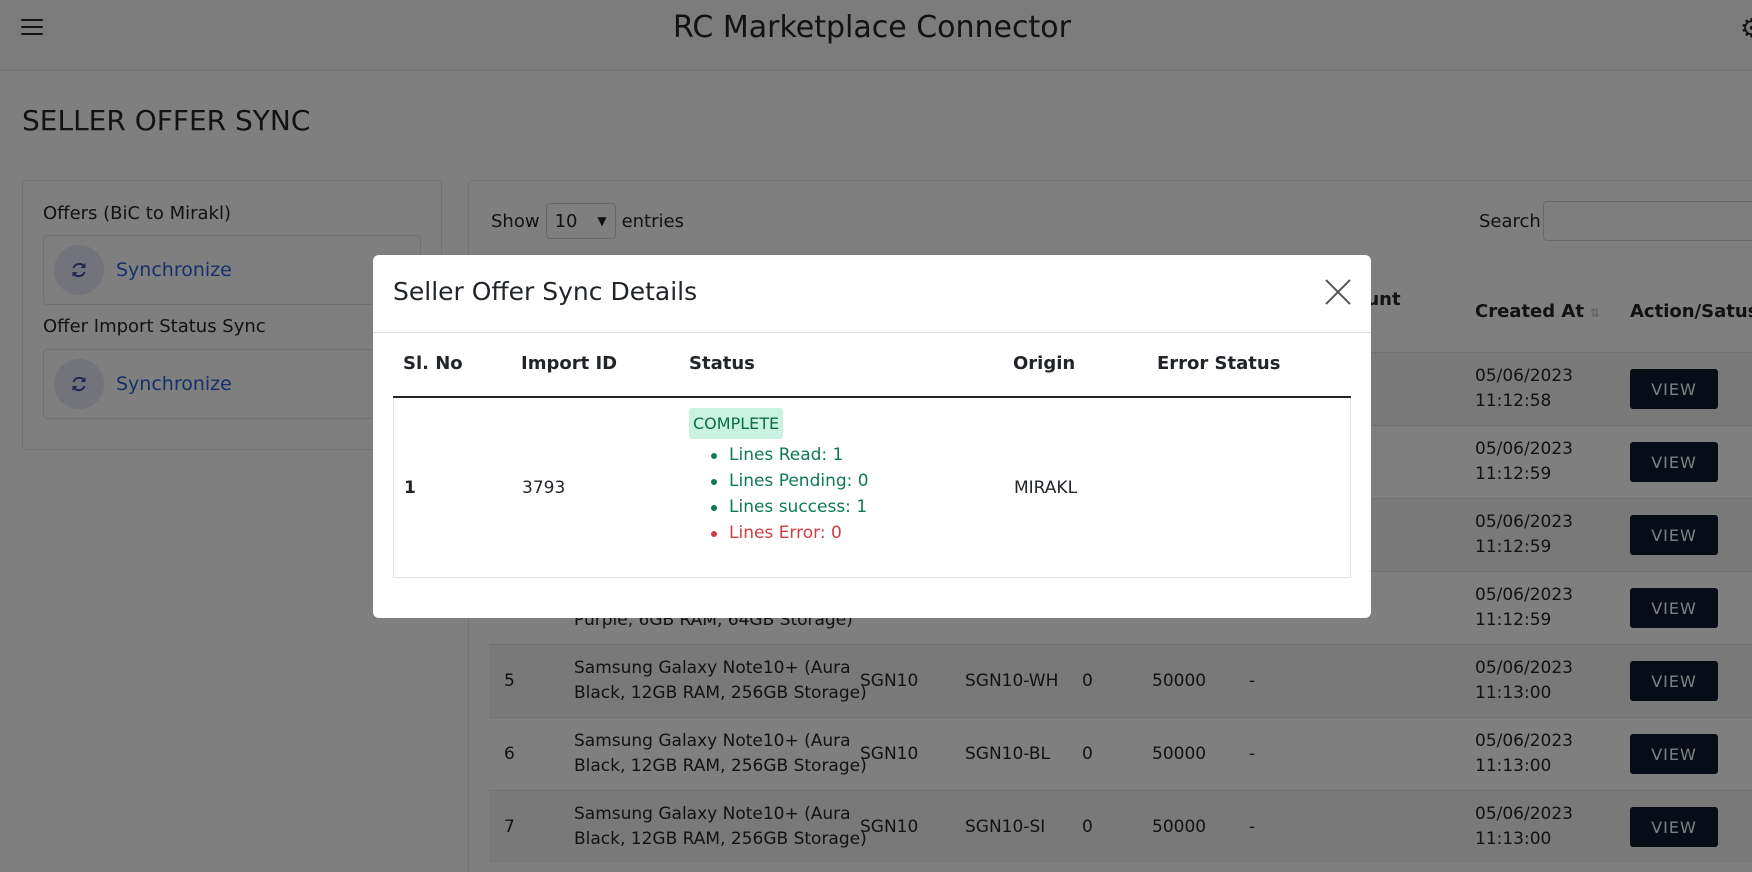 The image size is (1752, 872). Describe the element at coordinates (872, 294) in the screenshot. I see `modal-header: Seller Offer Sync Details` at that location.